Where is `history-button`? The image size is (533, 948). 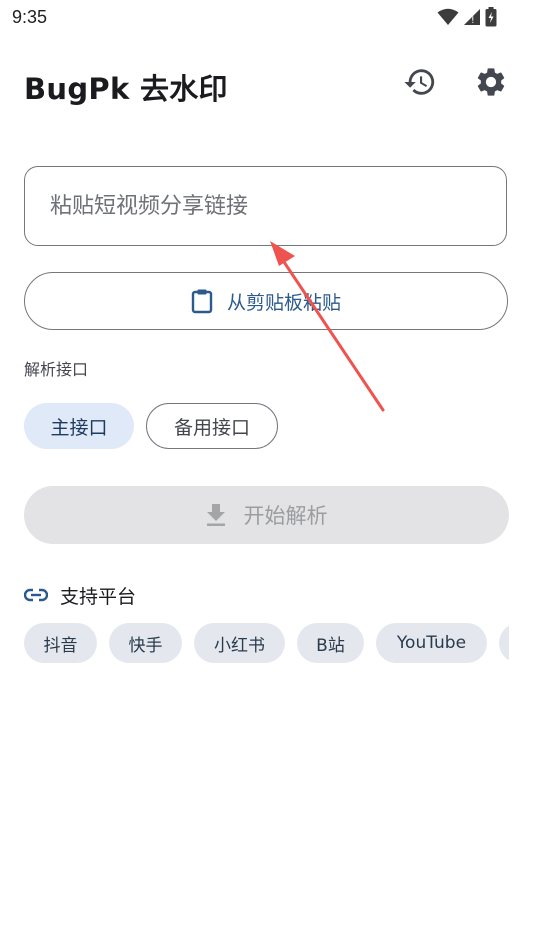
history-button is located at coordinates (420, 82).